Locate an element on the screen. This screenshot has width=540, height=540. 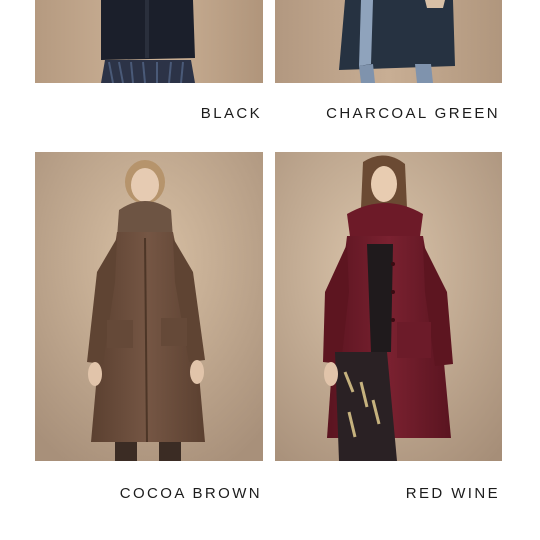
coat-photo-black is located at coordinates (149, 41).